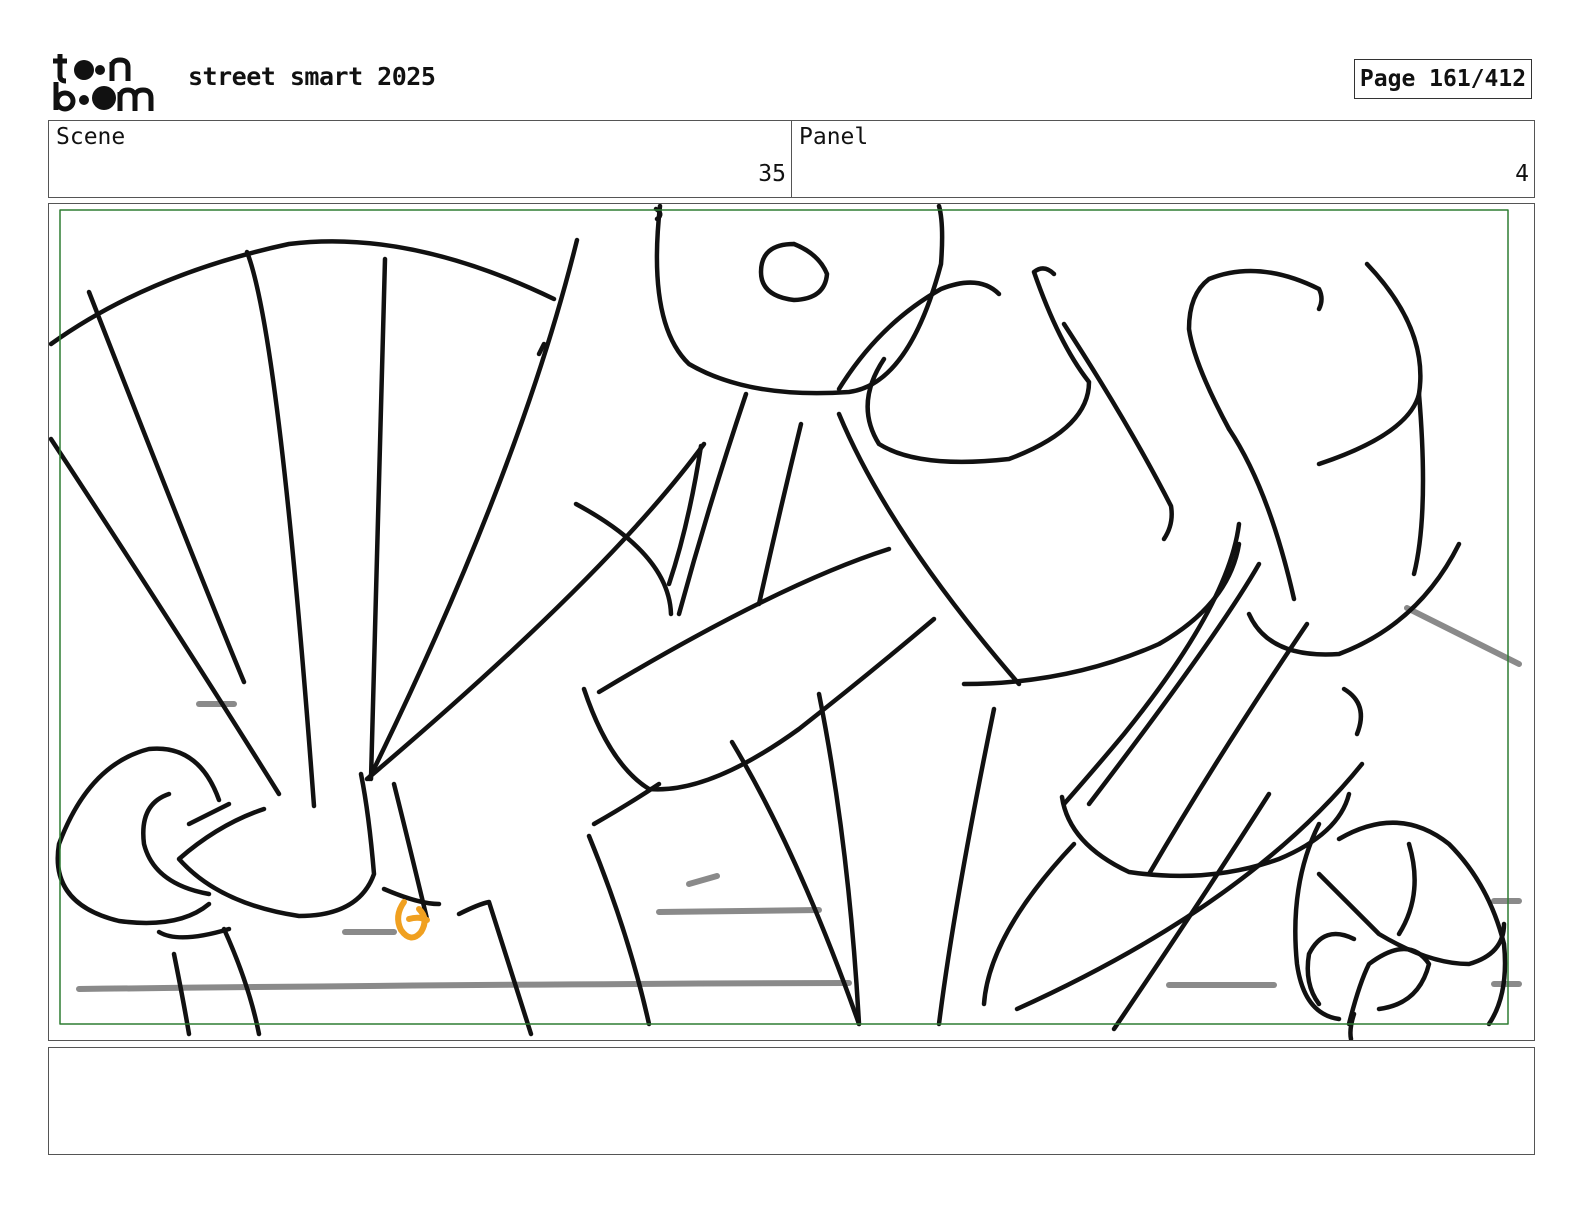 This screenshot has width=1584, height=1224. What do you see at coordinates (791, 1101) in the screenshot?
I see `panel-notes` at bounding box center [791, 1101].